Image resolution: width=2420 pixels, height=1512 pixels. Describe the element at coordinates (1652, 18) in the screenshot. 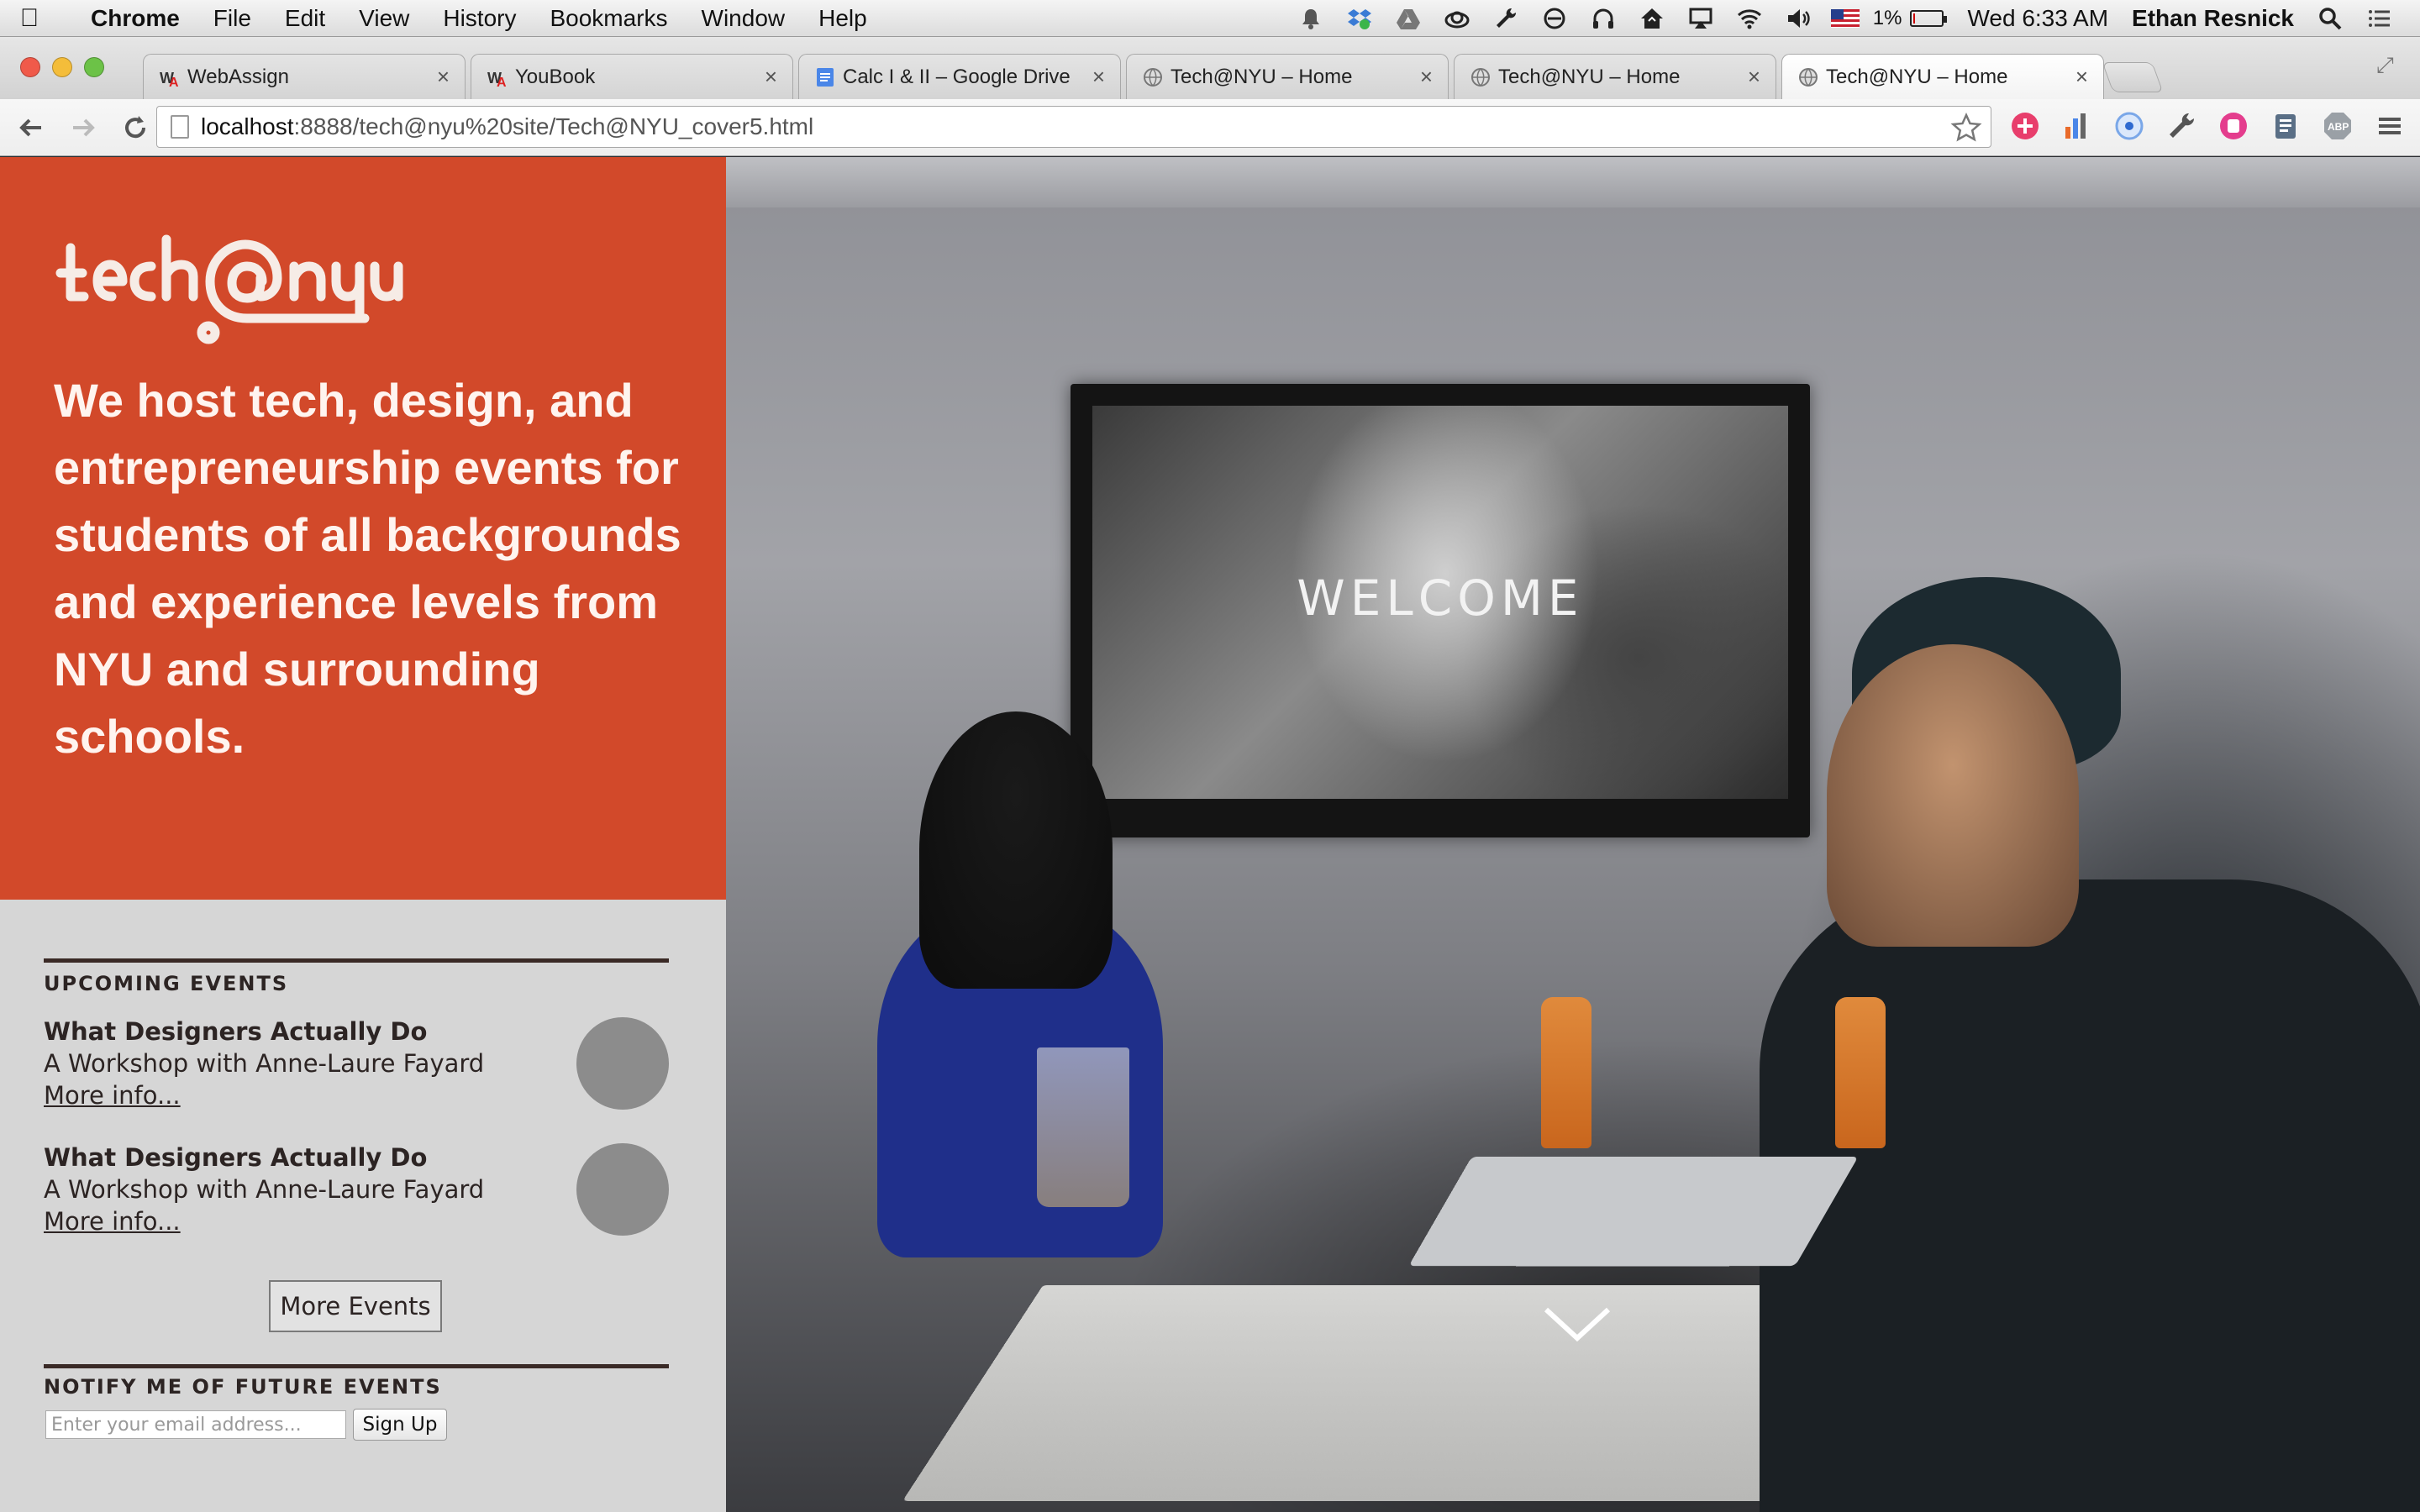

I see `home-sync-icon` at that location.